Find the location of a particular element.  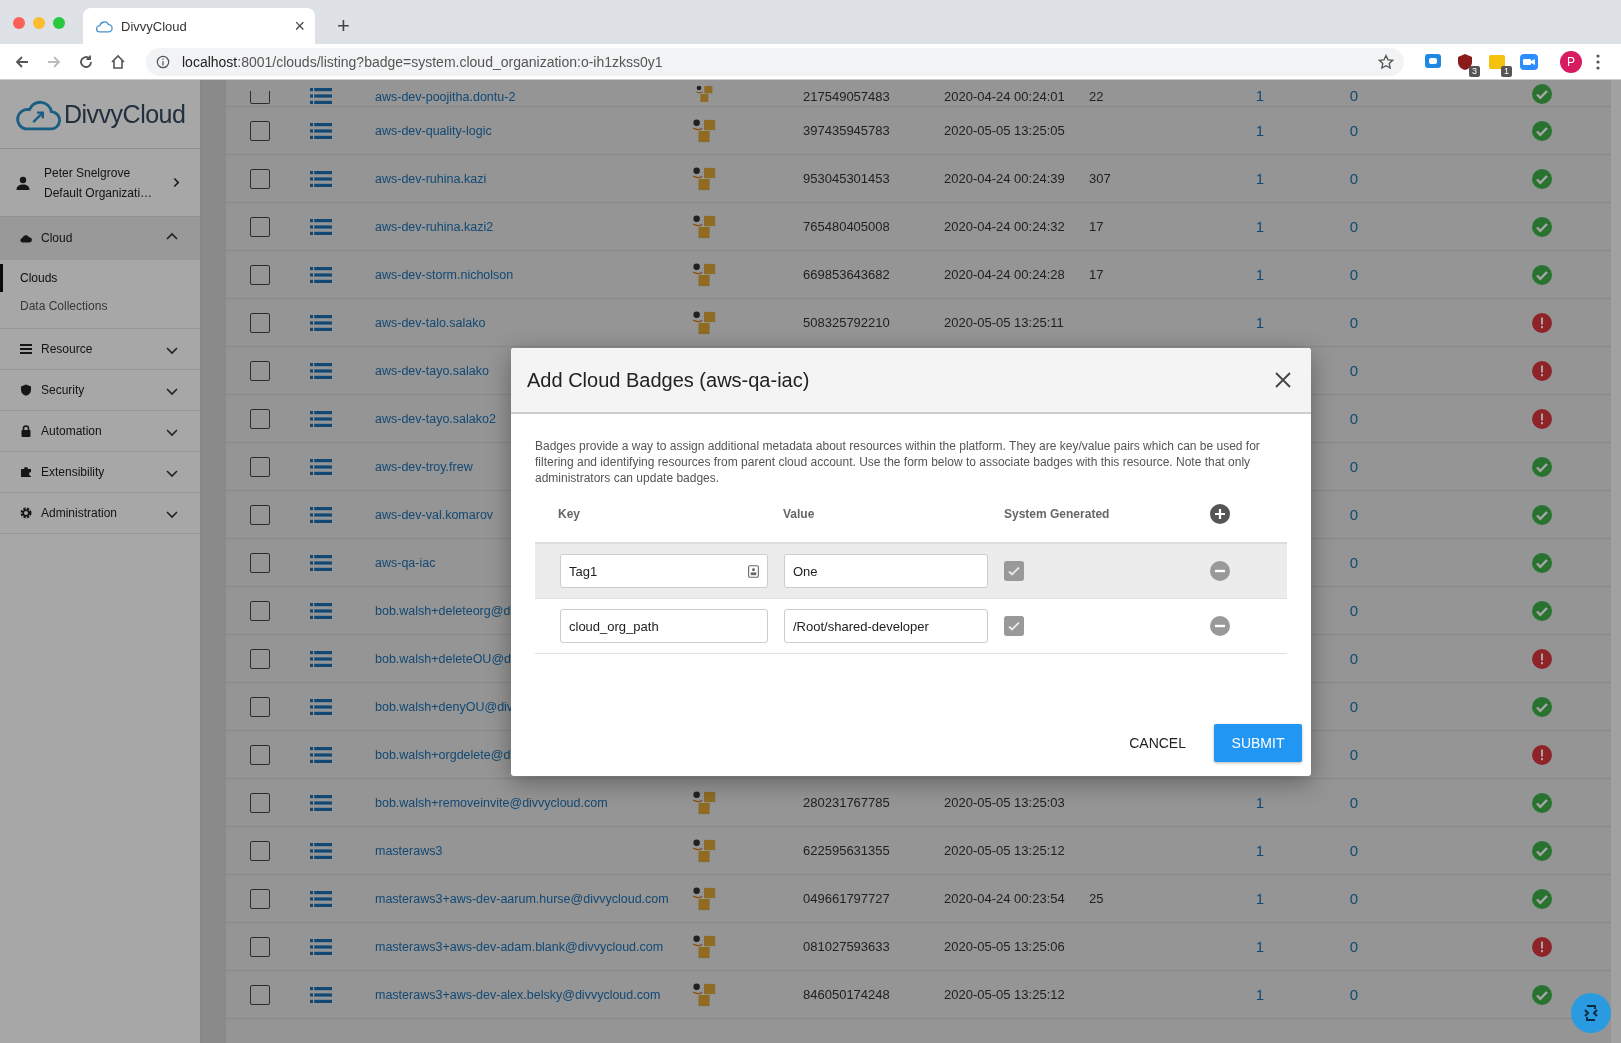

chat-bubble-icon is located at coordinates (1433, 61).